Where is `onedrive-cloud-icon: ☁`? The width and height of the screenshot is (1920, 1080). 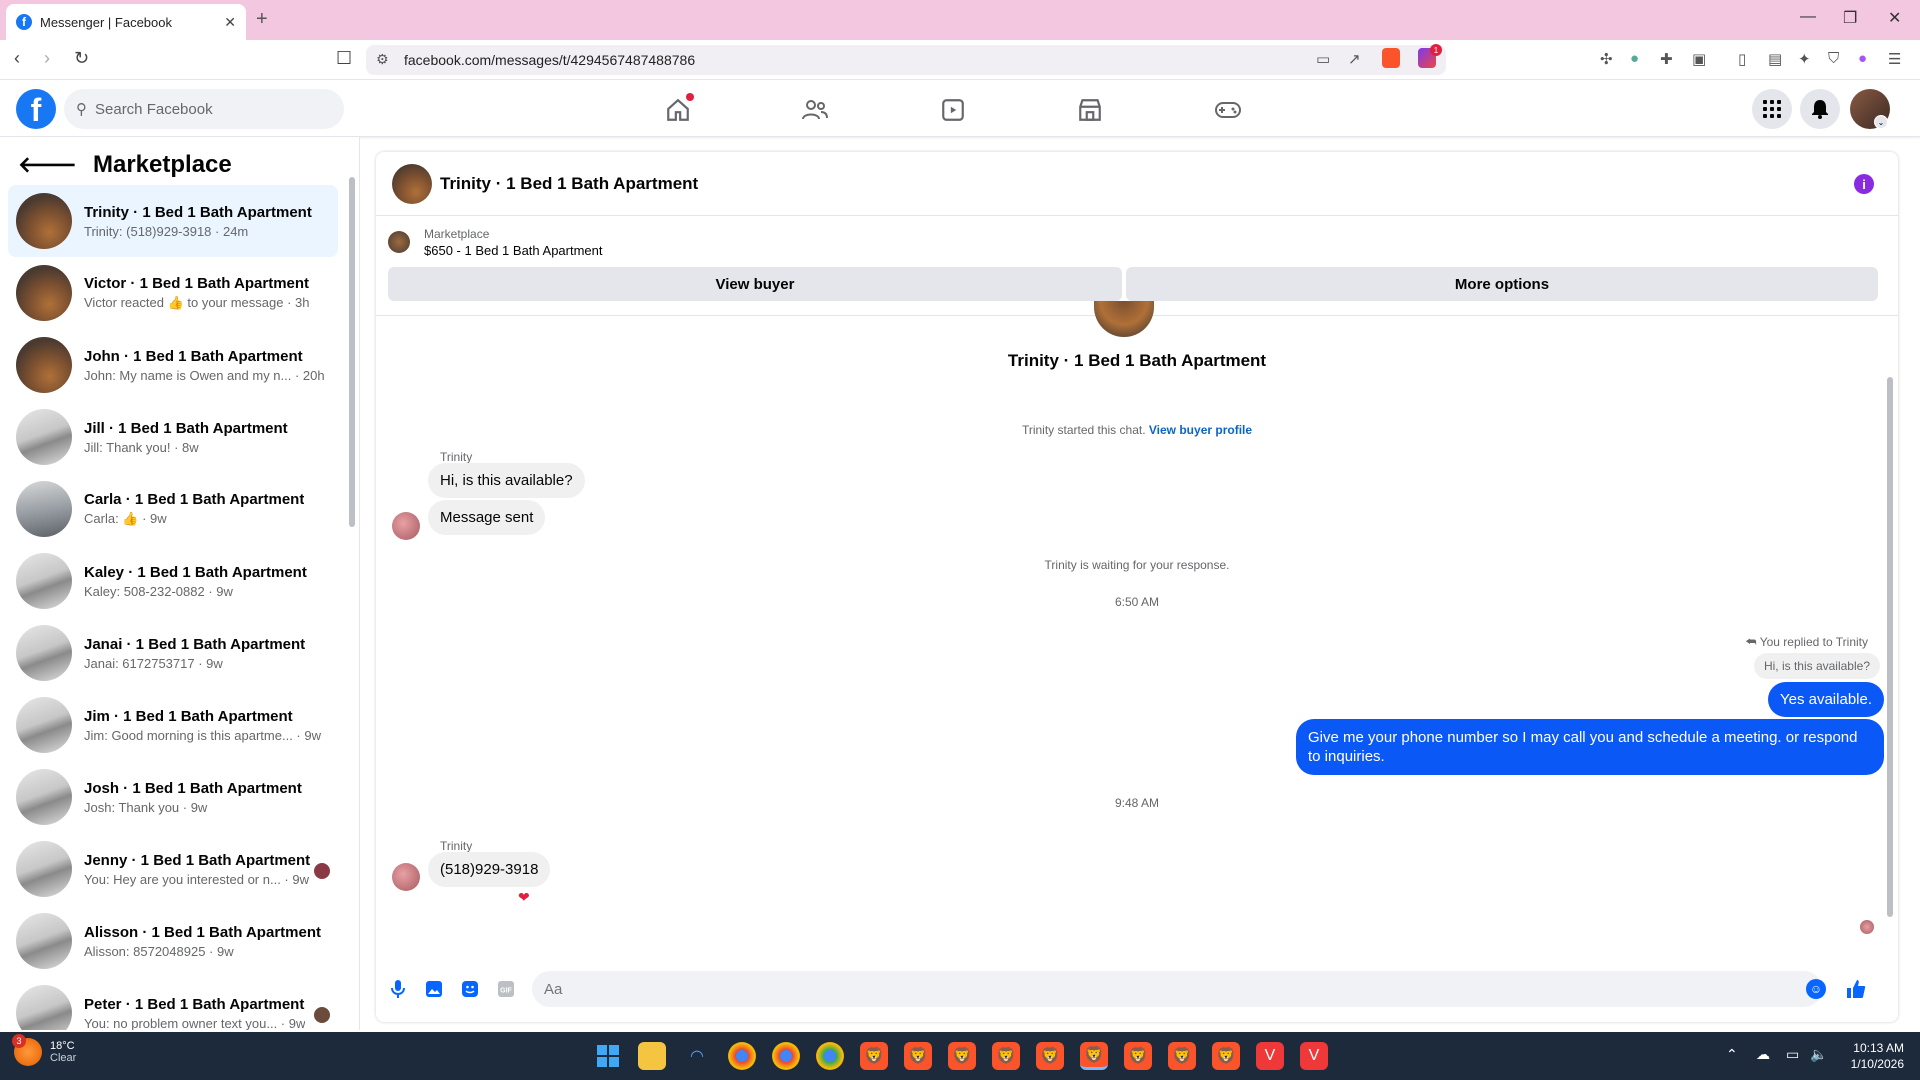 onedrive-cloud-icon: ☁ is located at coordinates (1763, 1054).